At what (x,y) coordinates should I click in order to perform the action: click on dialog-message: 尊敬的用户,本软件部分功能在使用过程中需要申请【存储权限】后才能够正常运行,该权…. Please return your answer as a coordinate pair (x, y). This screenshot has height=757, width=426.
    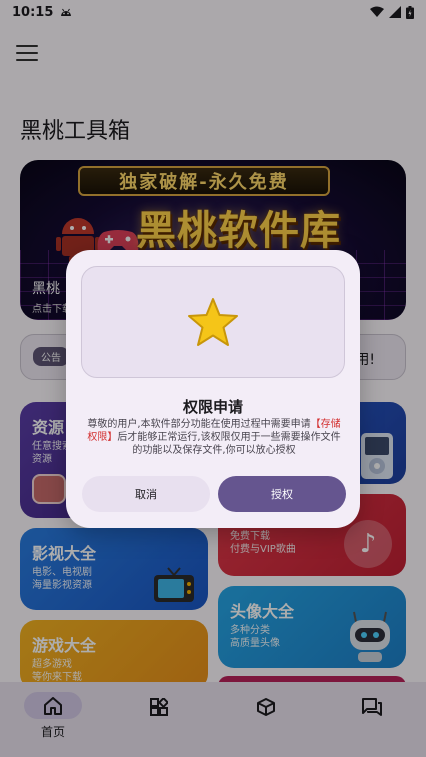
    Looking at the image, I should click on (214, 437).